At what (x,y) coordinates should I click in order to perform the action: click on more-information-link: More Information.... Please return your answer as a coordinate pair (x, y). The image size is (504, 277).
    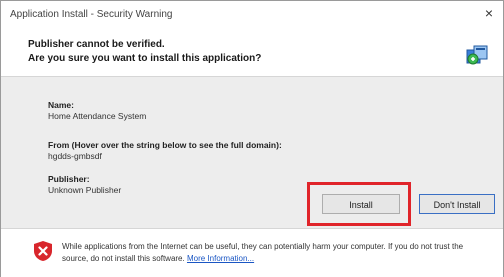
    Looking at the image, I should click on (220, 258).